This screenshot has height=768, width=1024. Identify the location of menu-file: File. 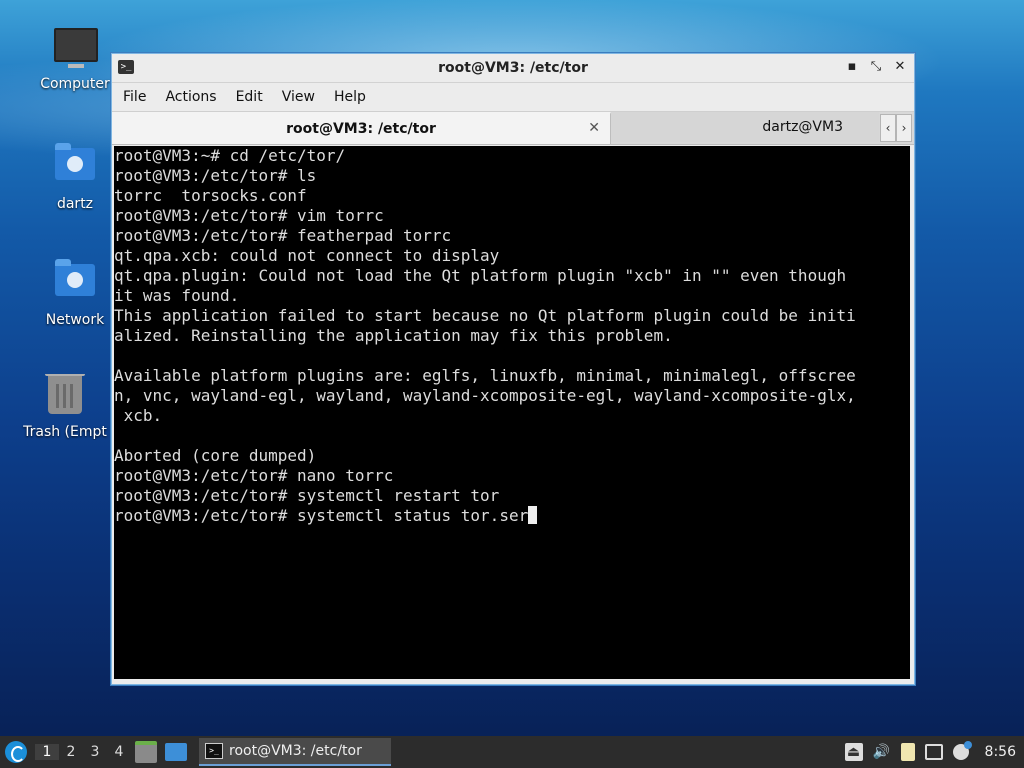
(139, 97).